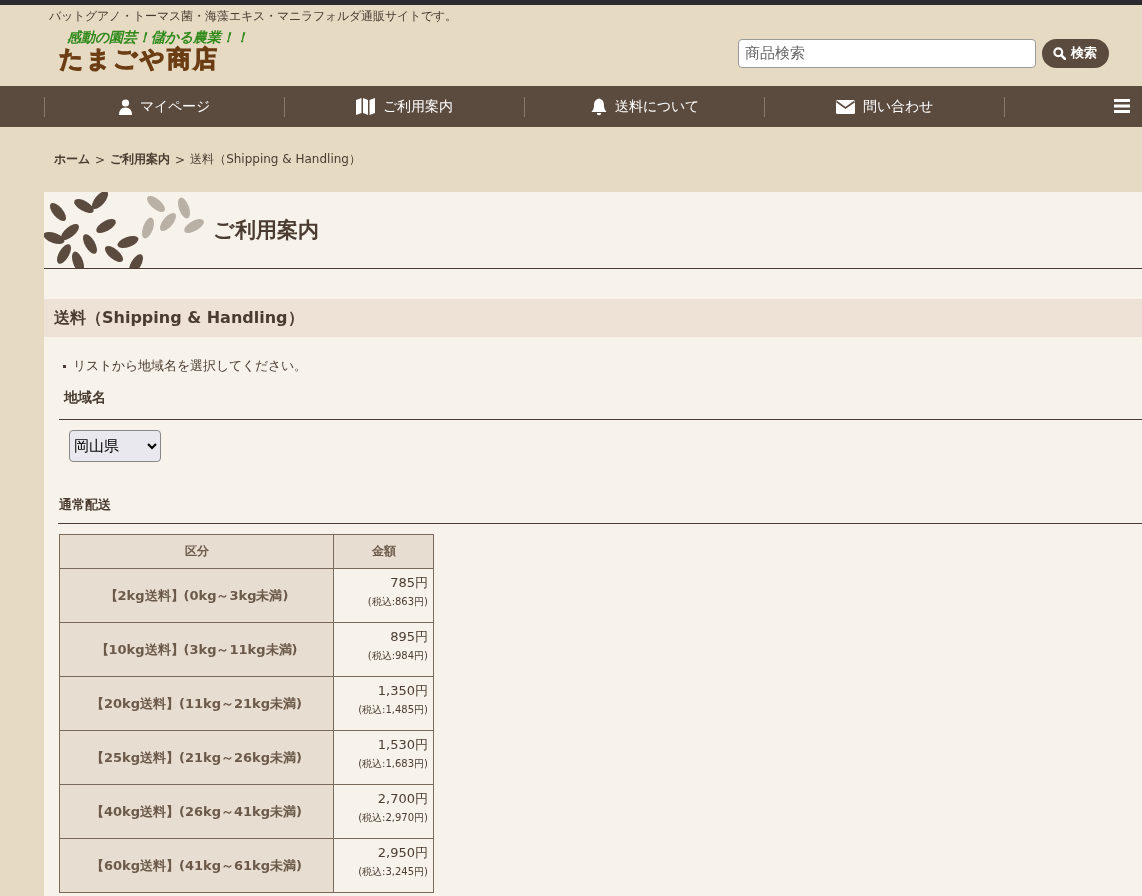 Image resolution: width=1142 pixels, height=896 pixels. What do you see at coordinates (392, 764) in the screenshot?
I see `tax-included-text: (税込:1,683円)` at bounding box center [392, 764].